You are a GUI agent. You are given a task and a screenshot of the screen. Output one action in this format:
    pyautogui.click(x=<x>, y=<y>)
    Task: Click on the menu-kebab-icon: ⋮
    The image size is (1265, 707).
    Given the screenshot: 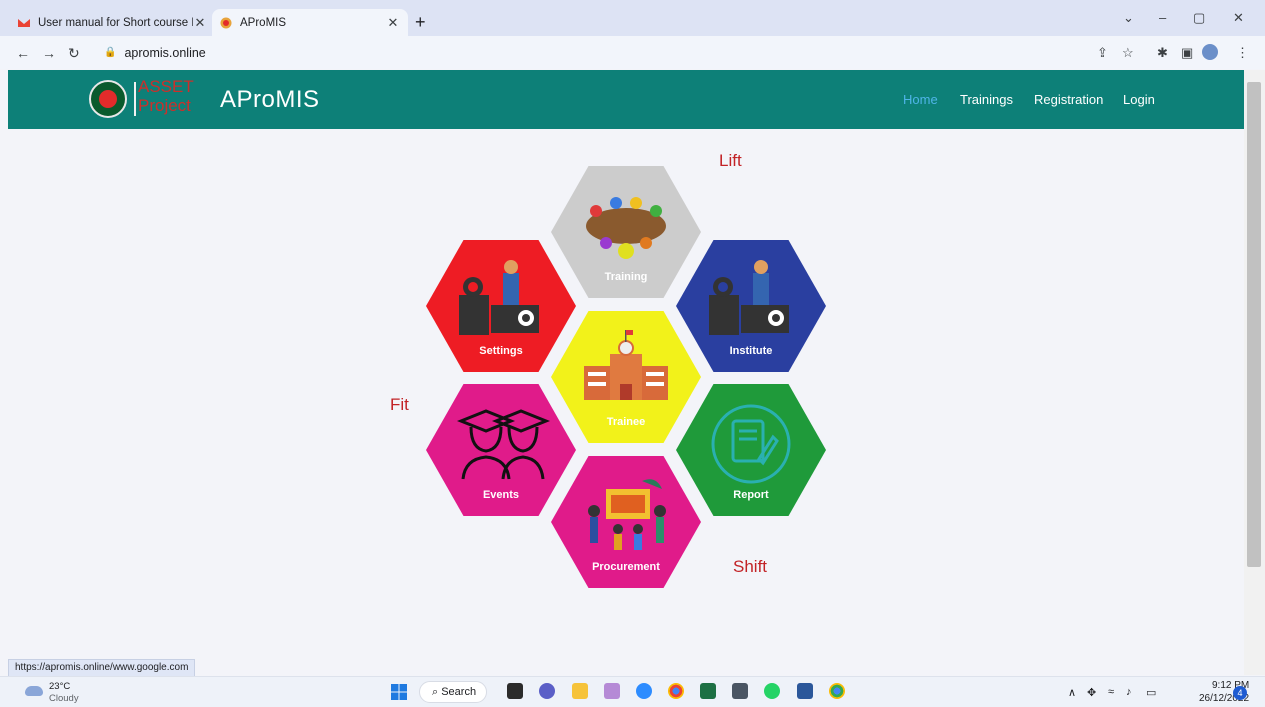 What is the action you would take?
    pyautogui.click(x=1242, y=53)
    